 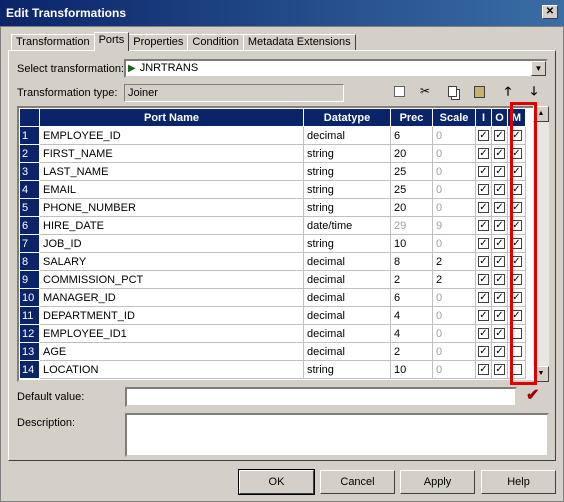 I want to click on copy-icon, so click(x=452, y=91).